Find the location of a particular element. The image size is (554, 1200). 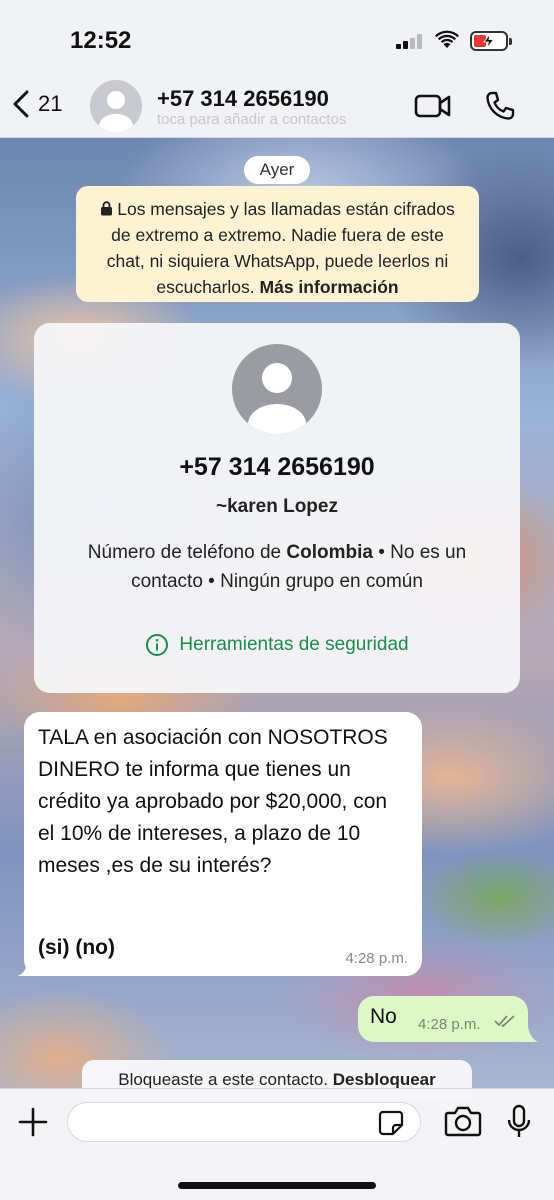

chat-title: +57 314 2656190 is located at coordinates (243, 99).